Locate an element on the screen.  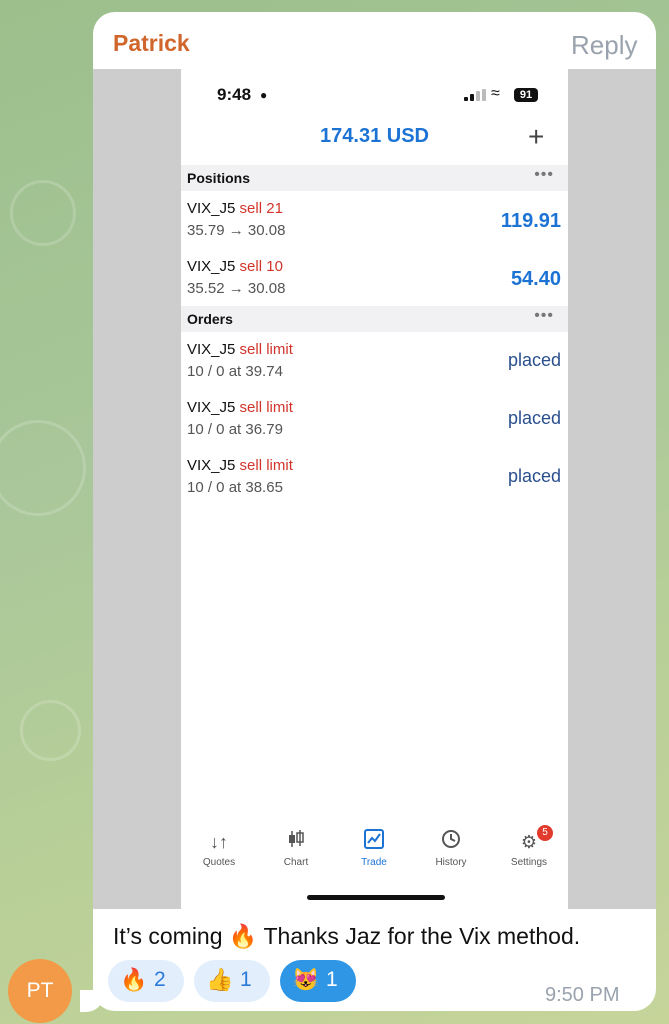
tab-settings: ⚙ 5 Settings is located at coordinates (529, 846).